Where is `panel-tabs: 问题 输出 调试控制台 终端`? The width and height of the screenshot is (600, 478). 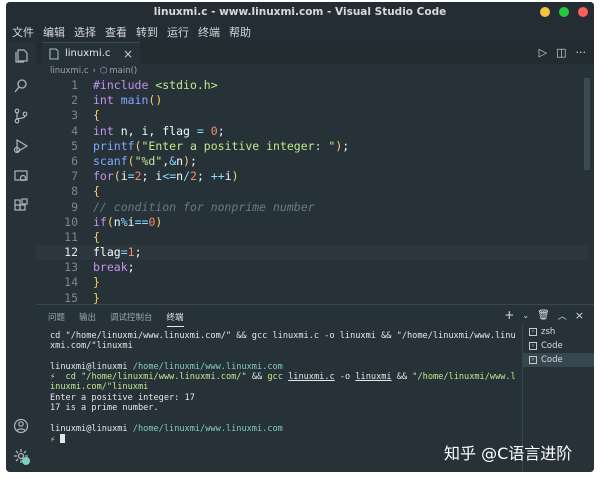
panel-tabs: 问题 输出 调试控制台 终端 is located at coordinates (116, 319).